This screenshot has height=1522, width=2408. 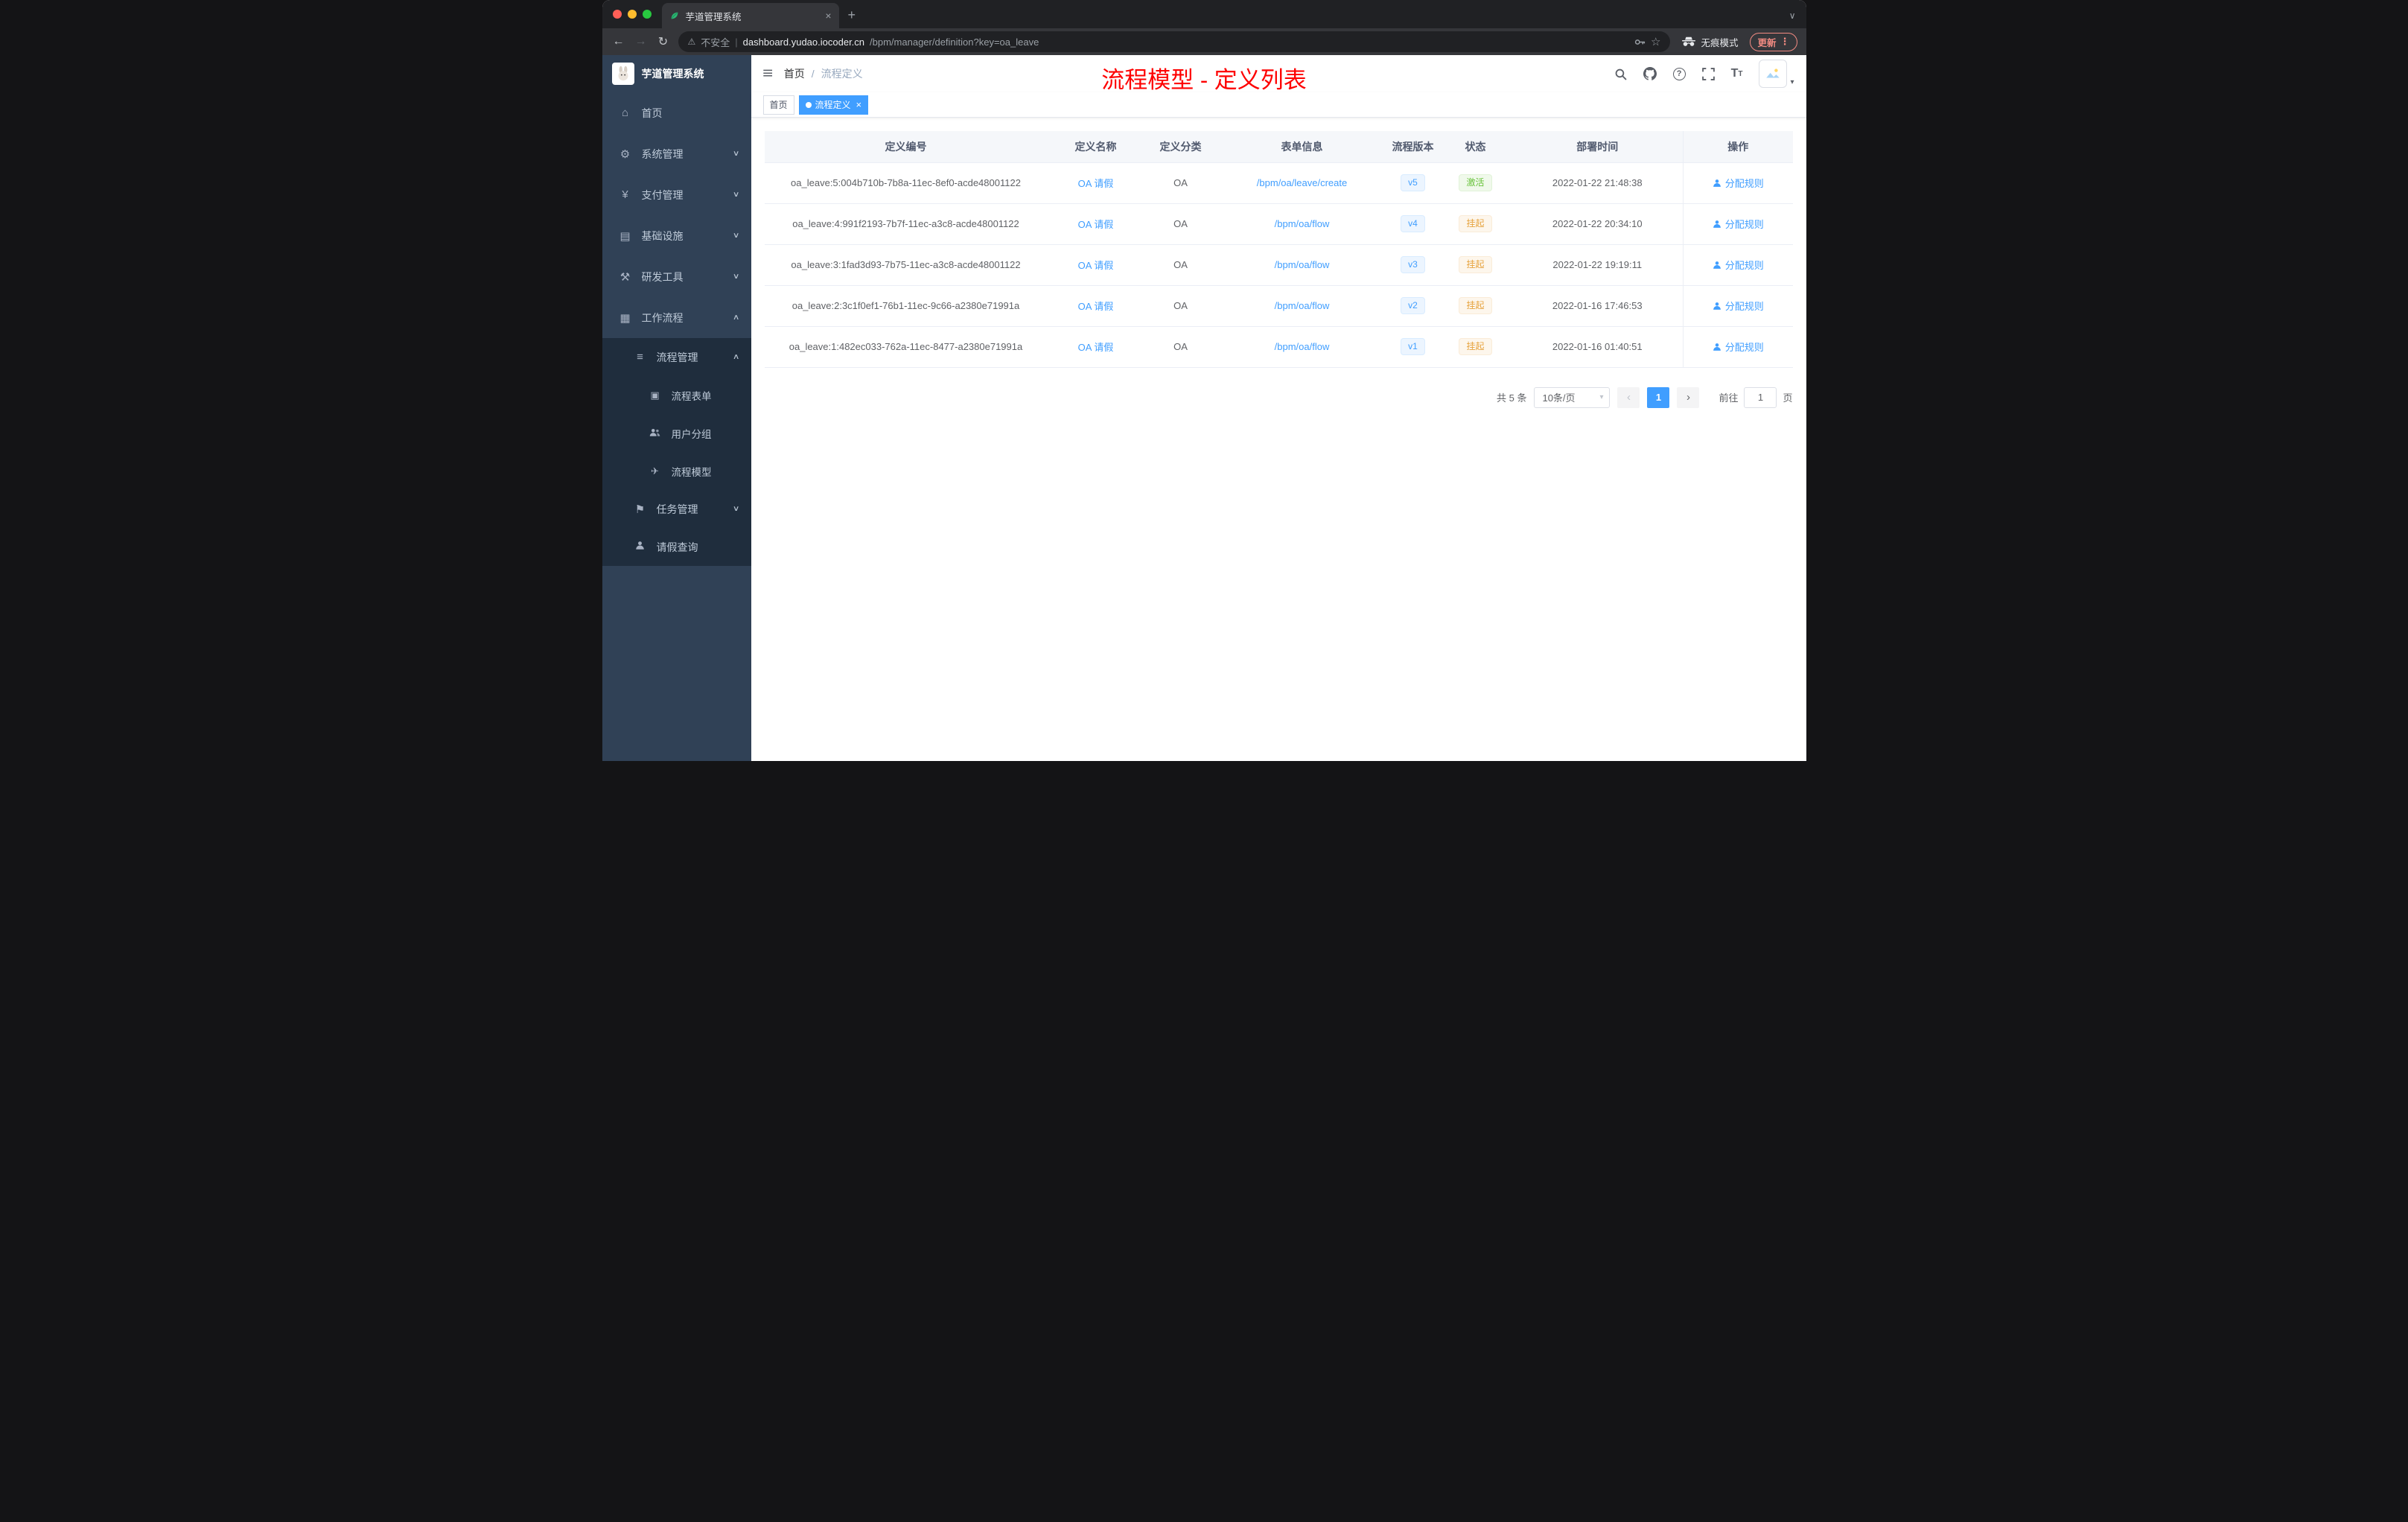 I want to click on zoom-window-button, so click(x=647, y=14).